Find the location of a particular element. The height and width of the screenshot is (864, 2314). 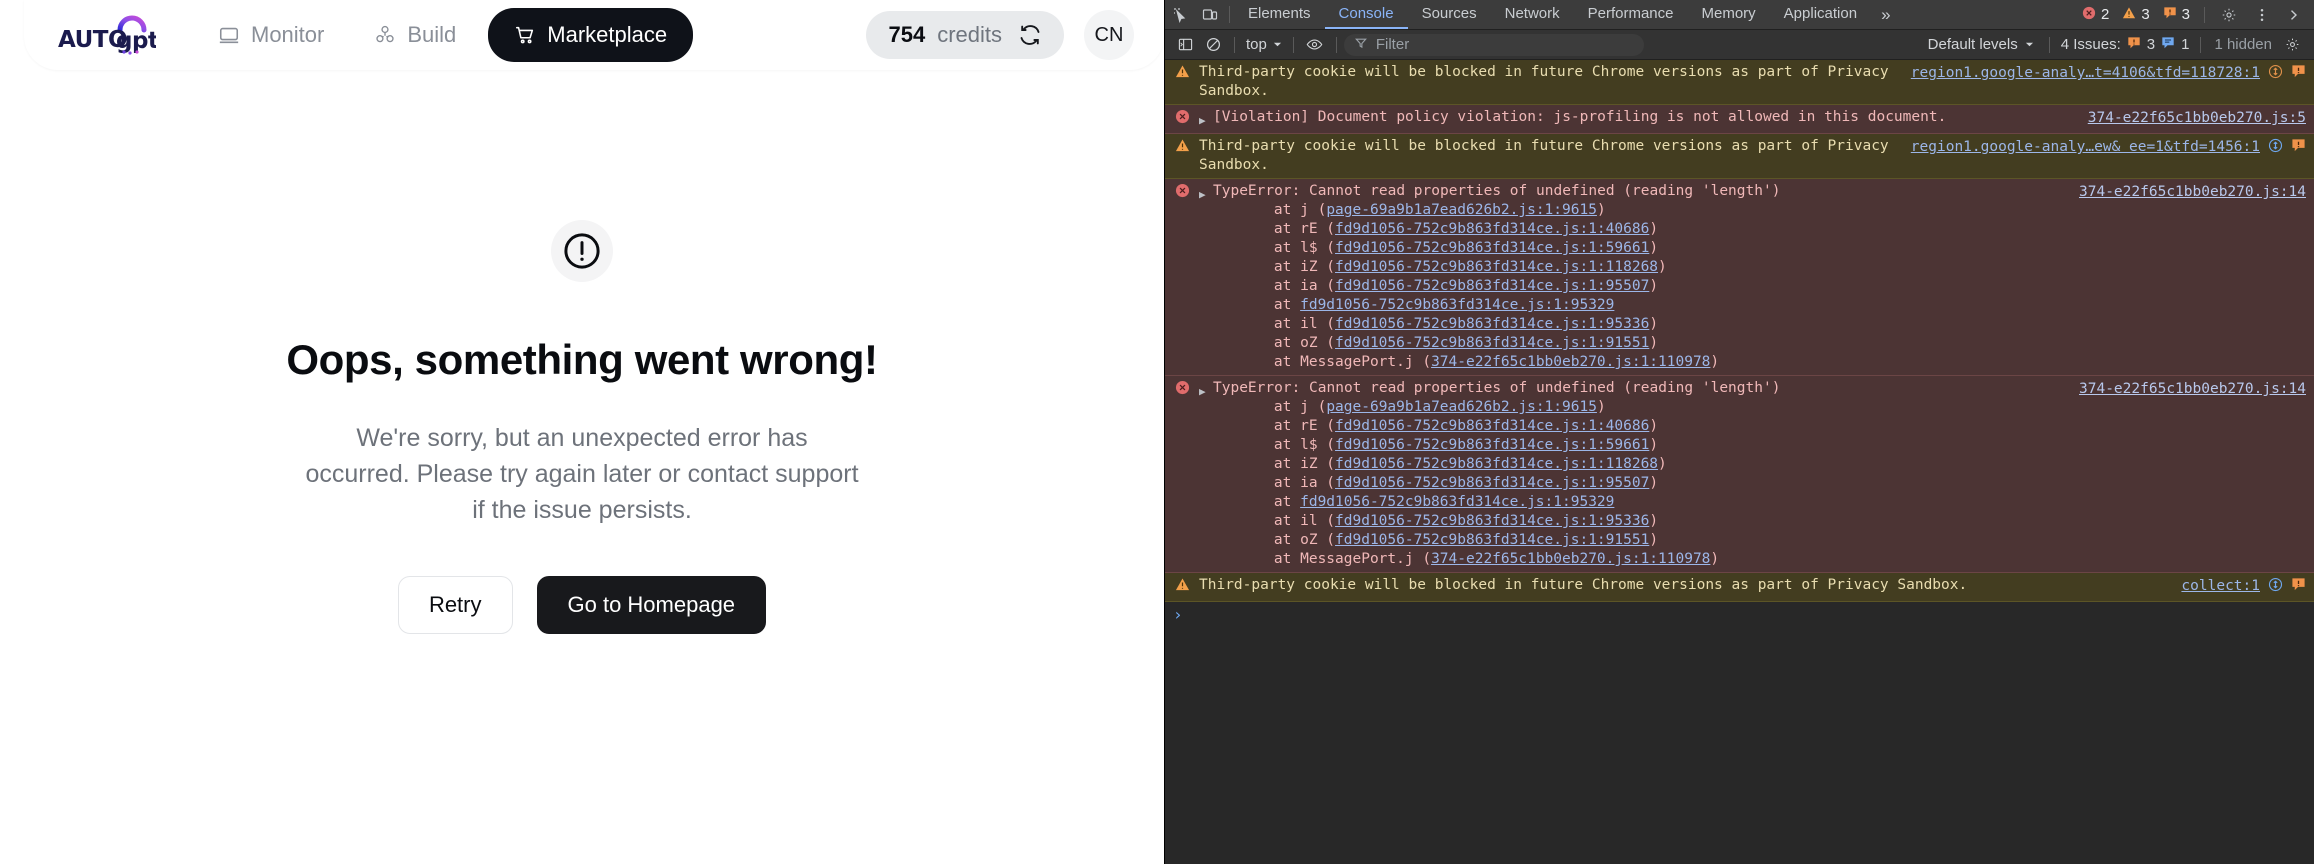

error-circle-icon is located at coordinates (2089, 15).